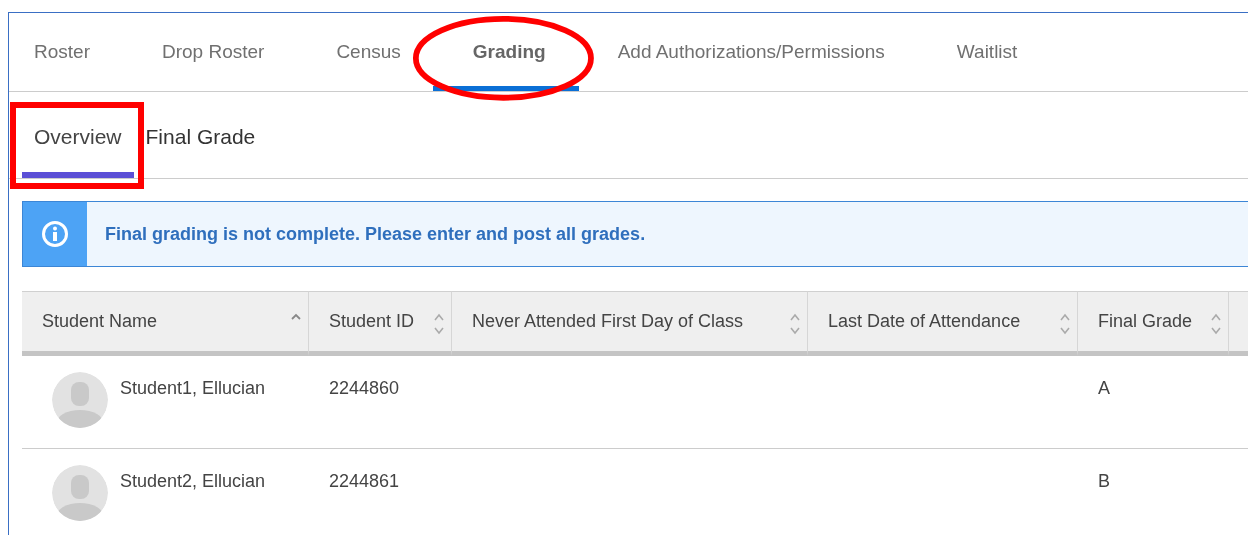 The height and width of the screenshot is (535, 1248). I want to click on tab: Roster, so click(62, 52).